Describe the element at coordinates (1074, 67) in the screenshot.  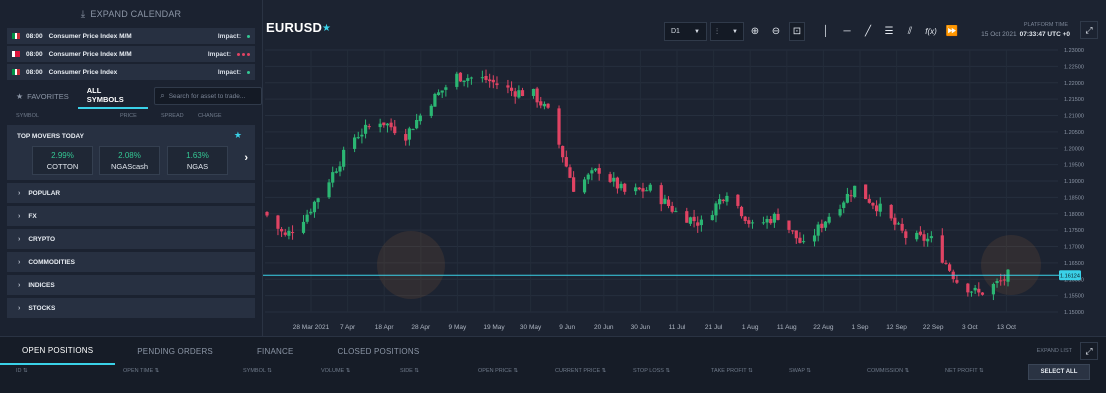
I see `y-tick-label: 1.22500` at that location.